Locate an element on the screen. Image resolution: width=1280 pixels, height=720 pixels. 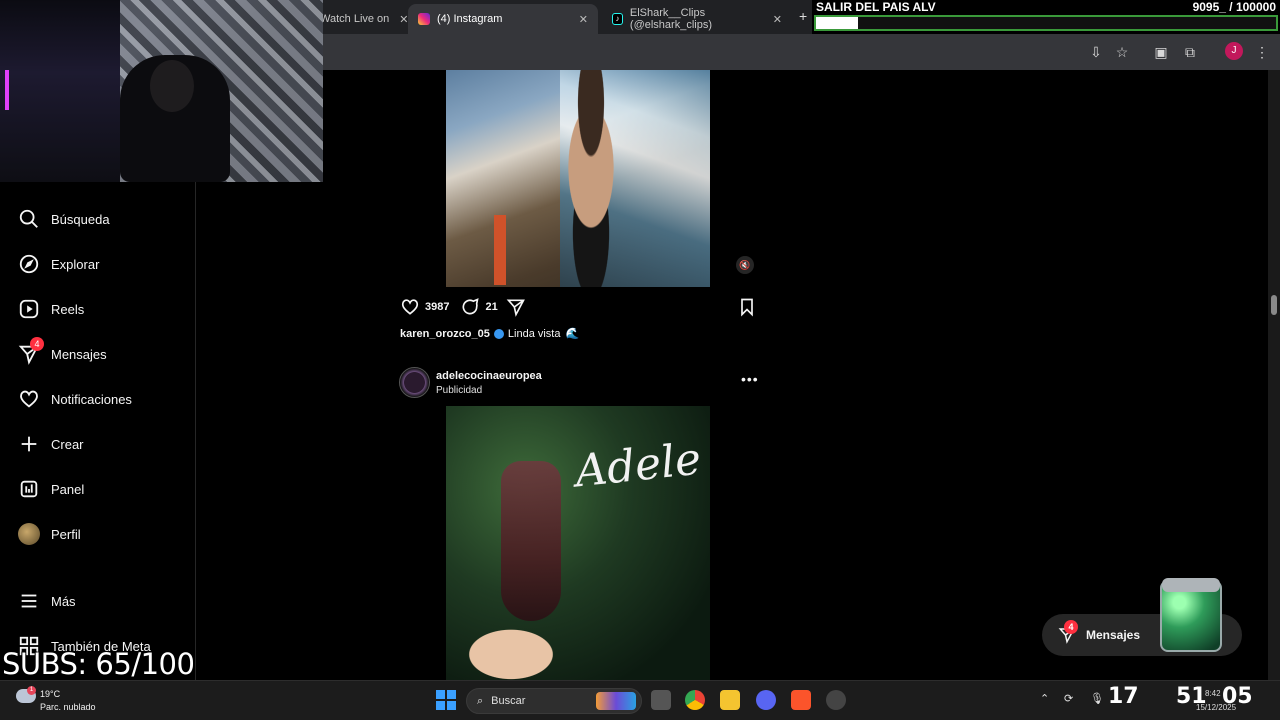
sidebar-item-label: Reels is located at coordinates (68, 309).